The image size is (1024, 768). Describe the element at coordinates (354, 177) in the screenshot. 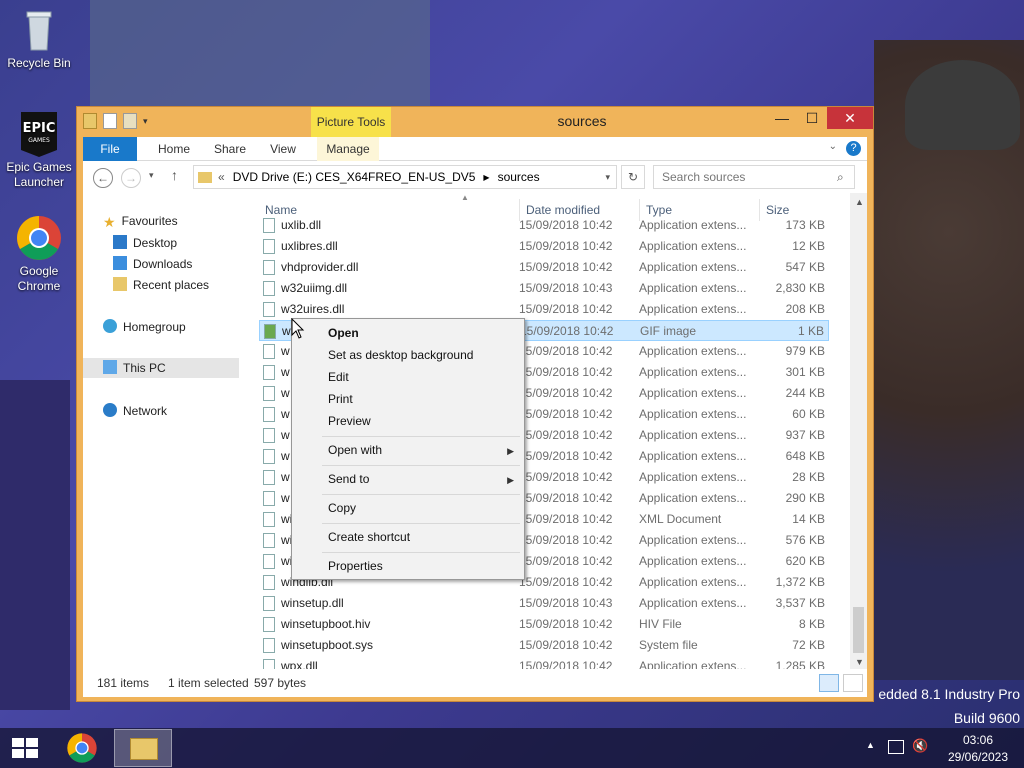

I see `breadcrumb-drive: DVD Drive (E:) CES_X64FREO_EN-US_DV5` at that location.